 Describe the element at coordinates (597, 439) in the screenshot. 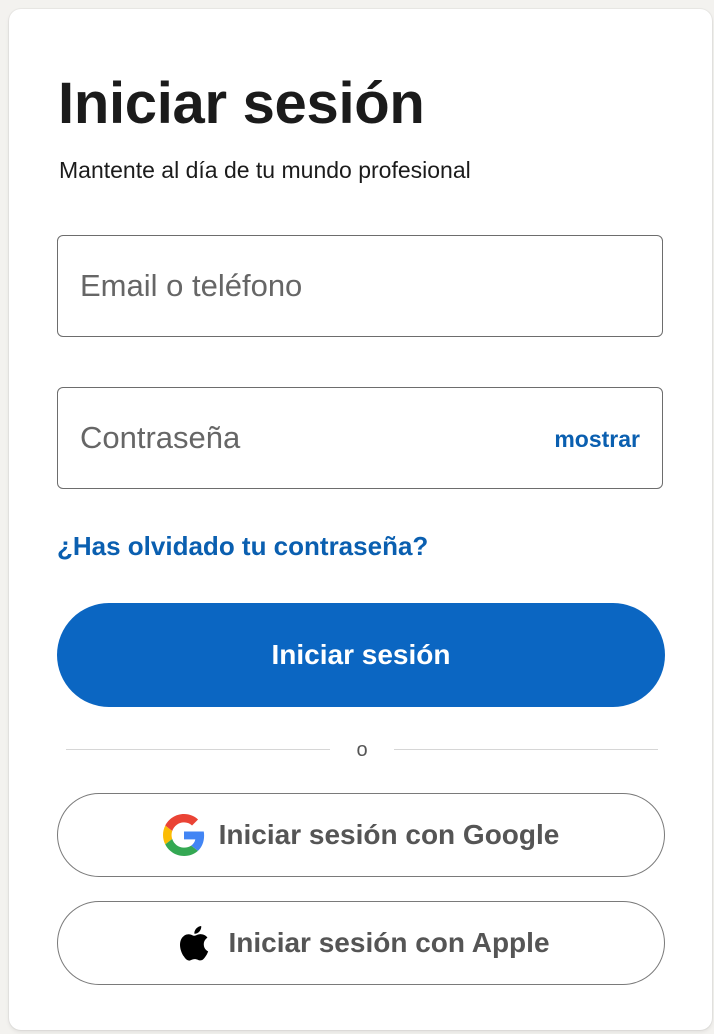

I see `show-password-button: mostrar` at that location.